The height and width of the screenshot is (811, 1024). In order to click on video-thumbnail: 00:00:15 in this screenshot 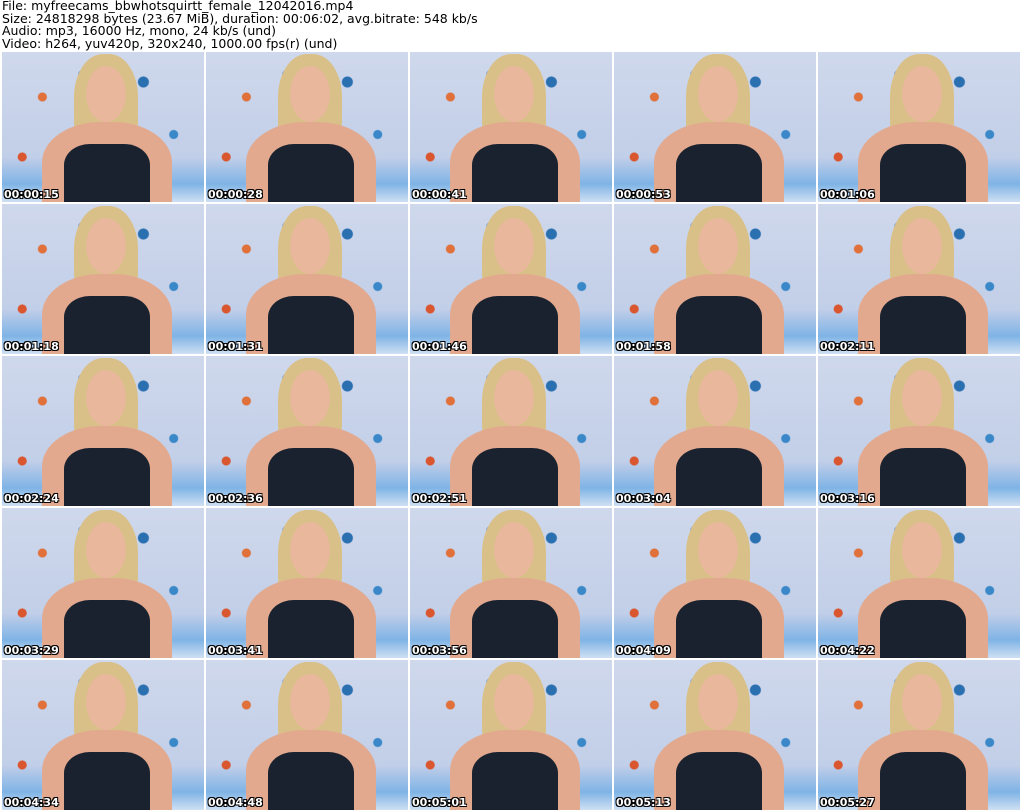, I will do `click(103, 127)`.